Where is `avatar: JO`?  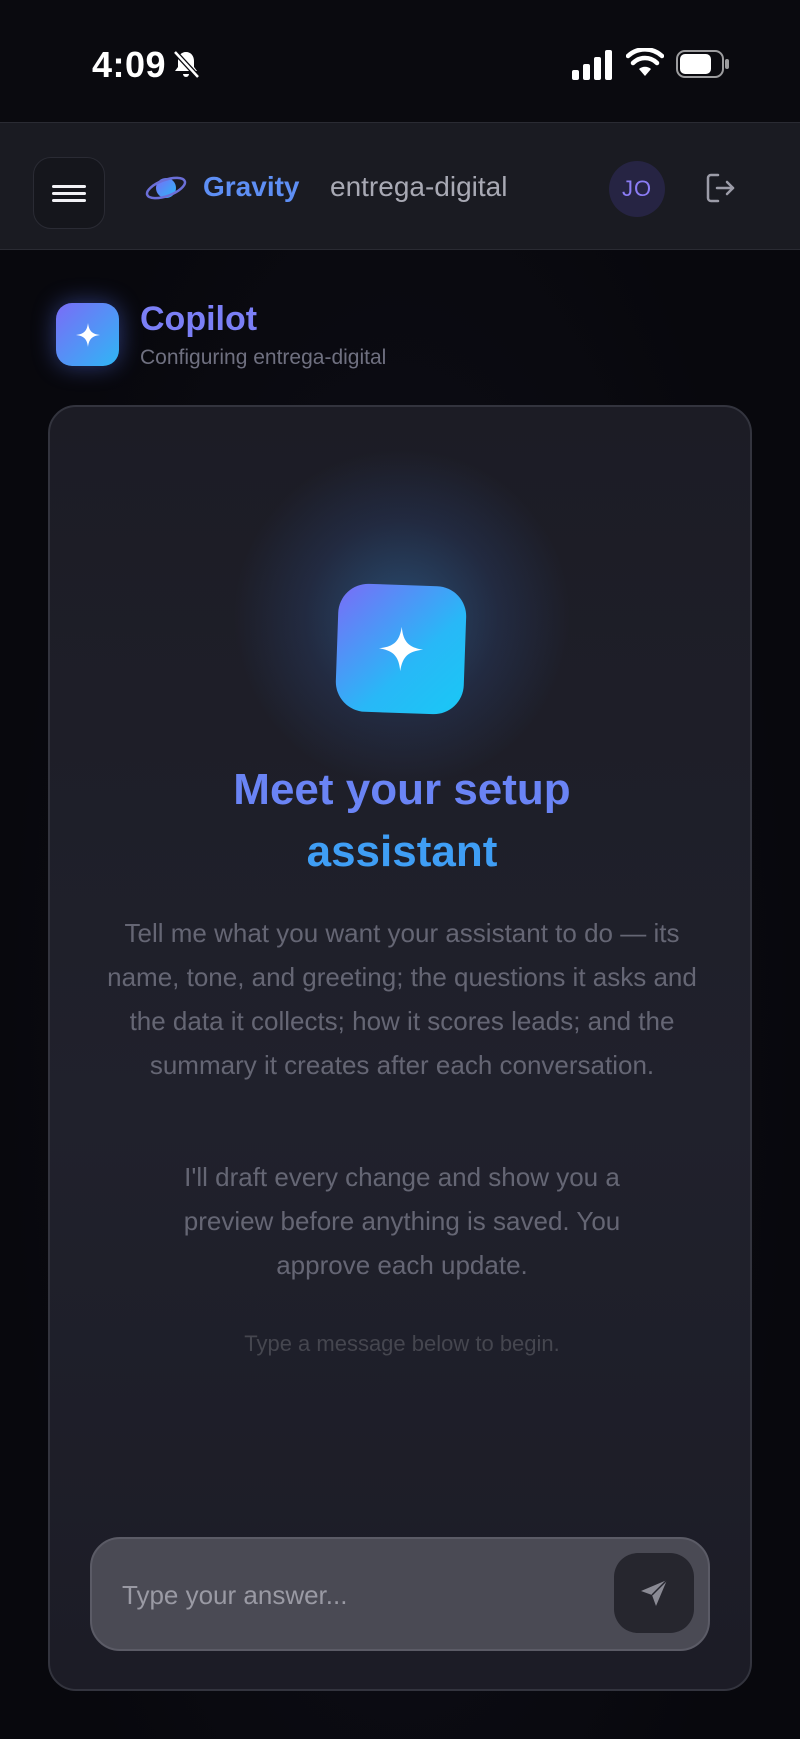
avatar: JO is located at coordinates (637, 189).